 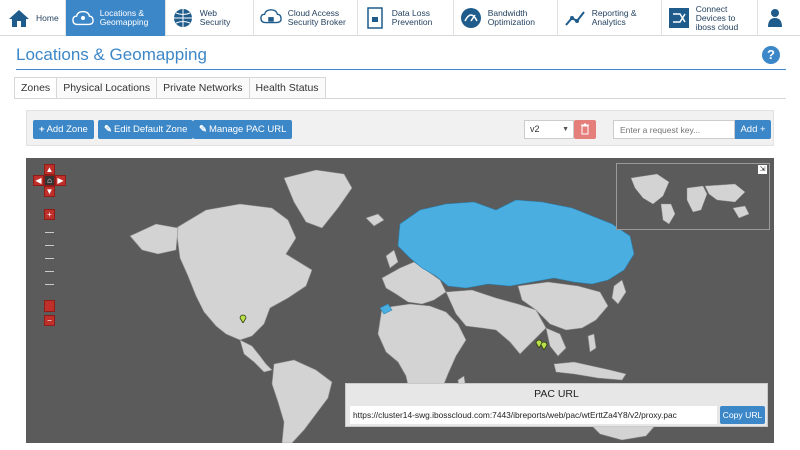 I want to click on add-zone-button: + Add Zone, so click(x=63, y=129).